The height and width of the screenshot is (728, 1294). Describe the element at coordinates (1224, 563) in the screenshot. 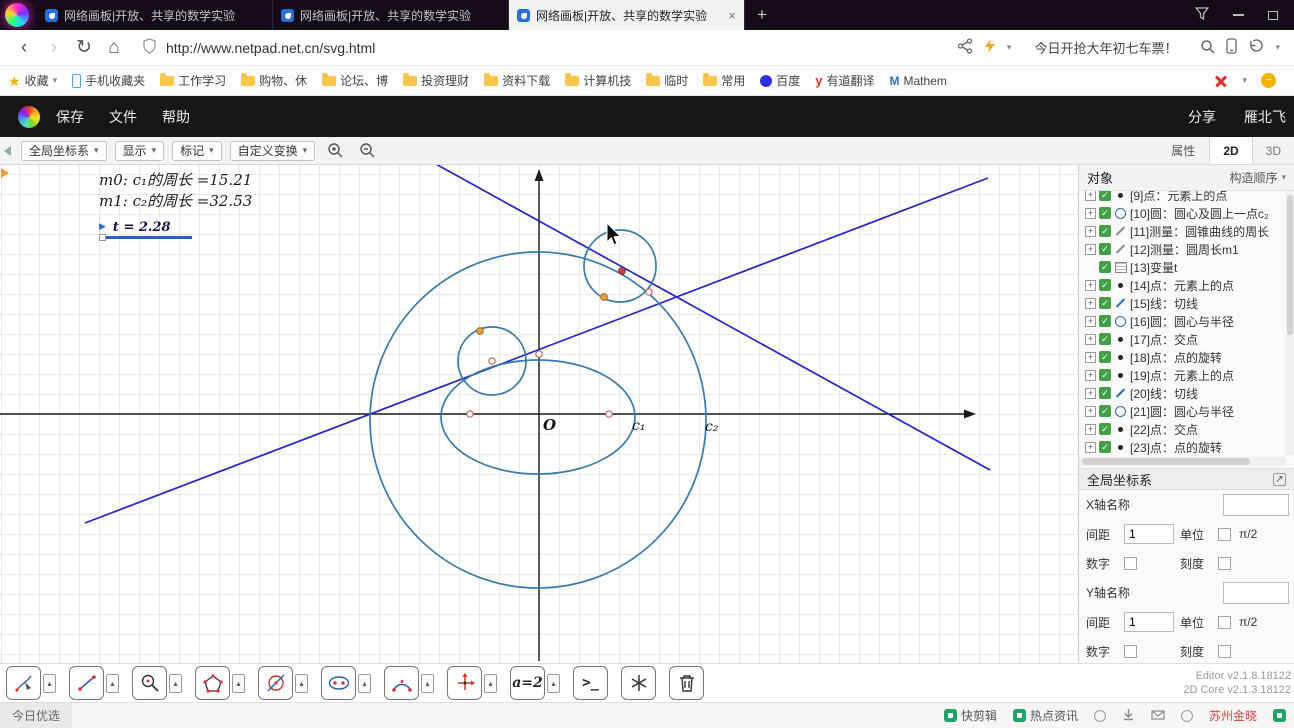

I see `x-ticks-checkbox` at that location.